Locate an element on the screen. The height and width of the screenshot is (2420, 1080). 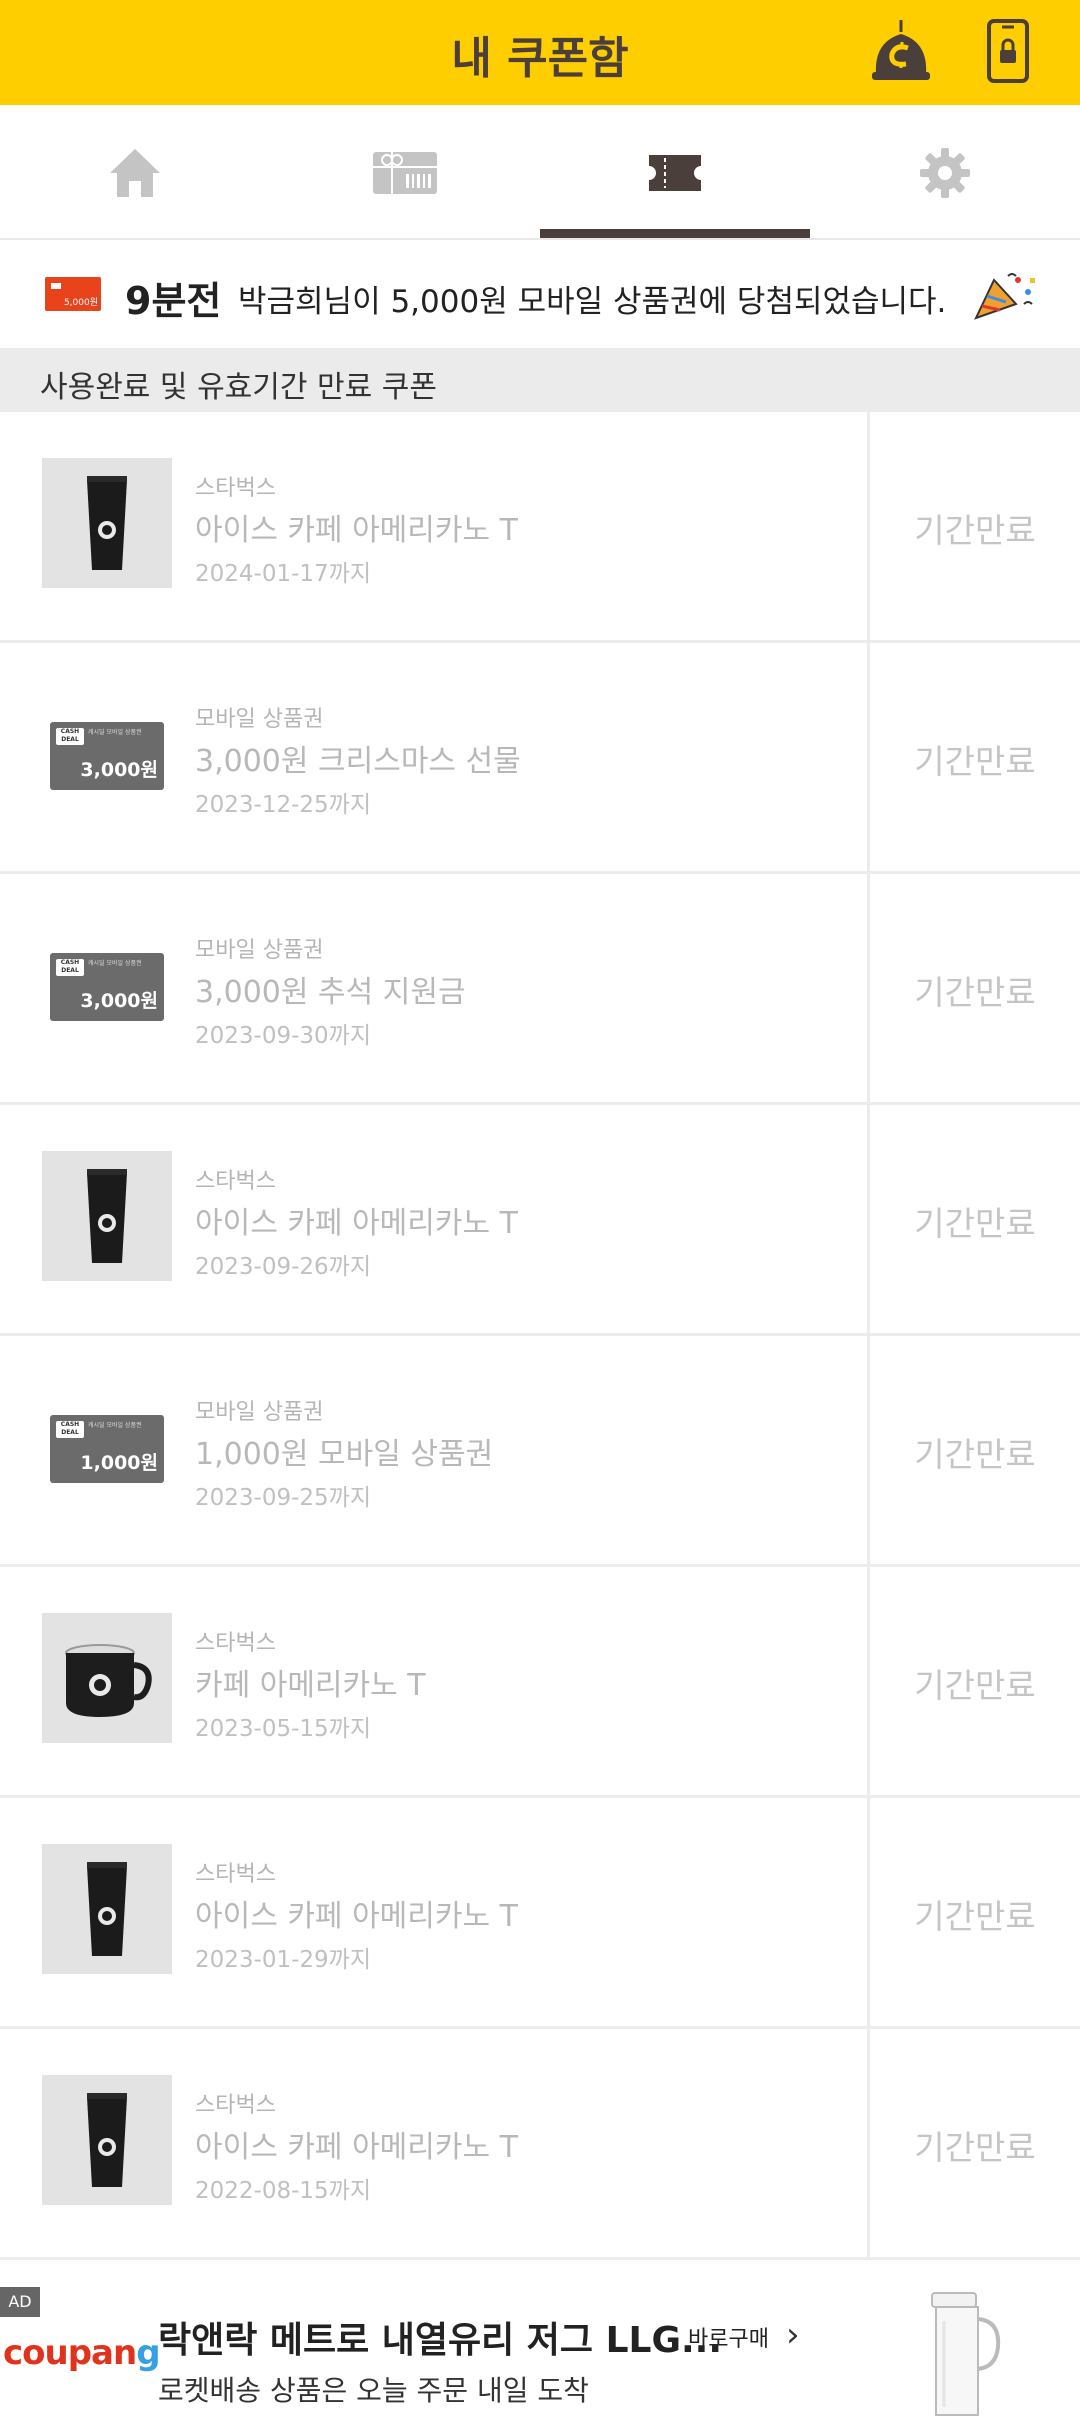
ad-label: AD is located at coordinates (20, 2302).